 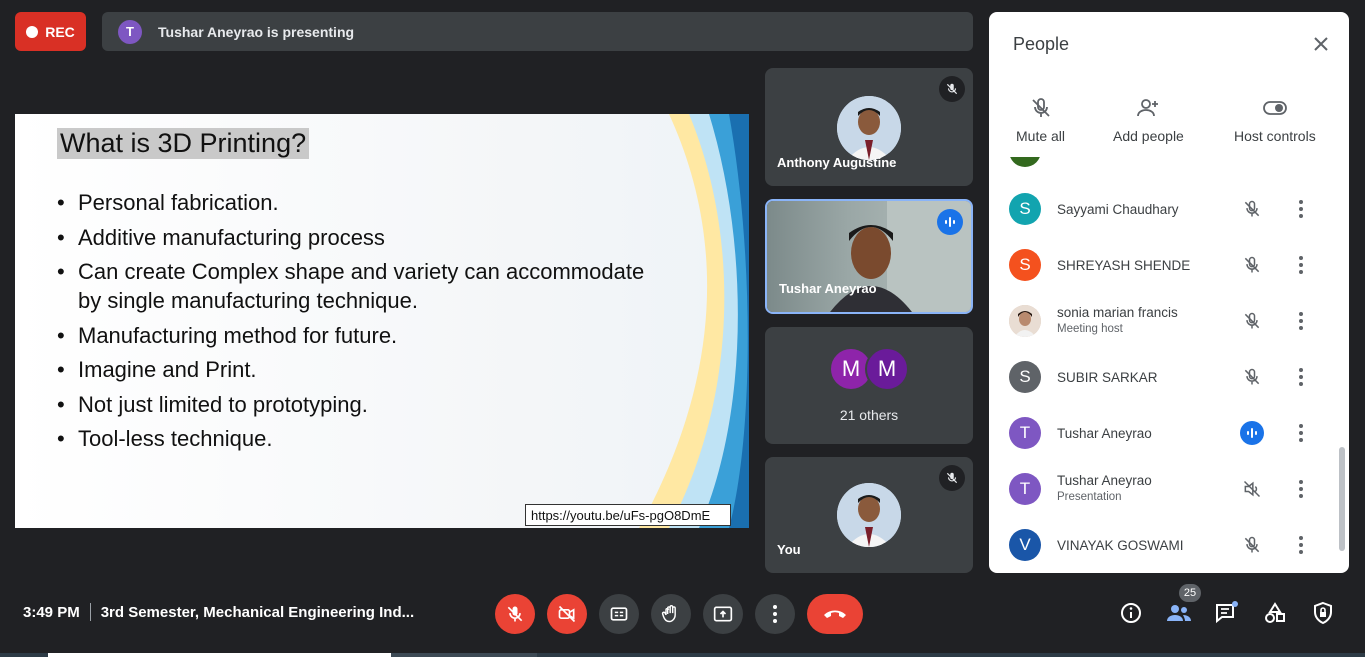 What do you see at coordinates (682, 655) in the screenshot?
I see `taskbar-strip` at bounding box center [682, 655].